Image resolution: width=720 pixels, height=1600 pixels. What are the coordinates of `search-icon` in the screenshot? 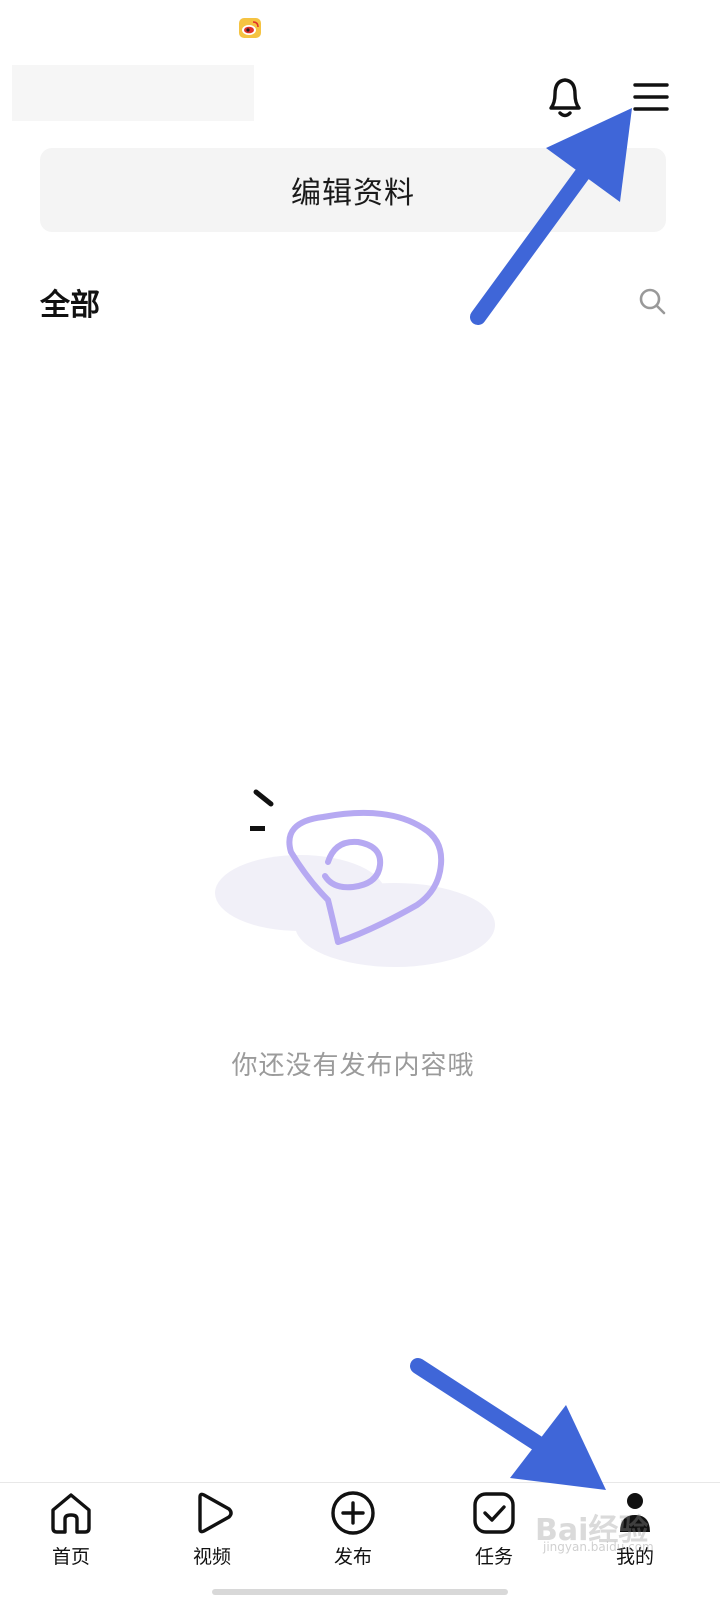 It's located at (652, 301).